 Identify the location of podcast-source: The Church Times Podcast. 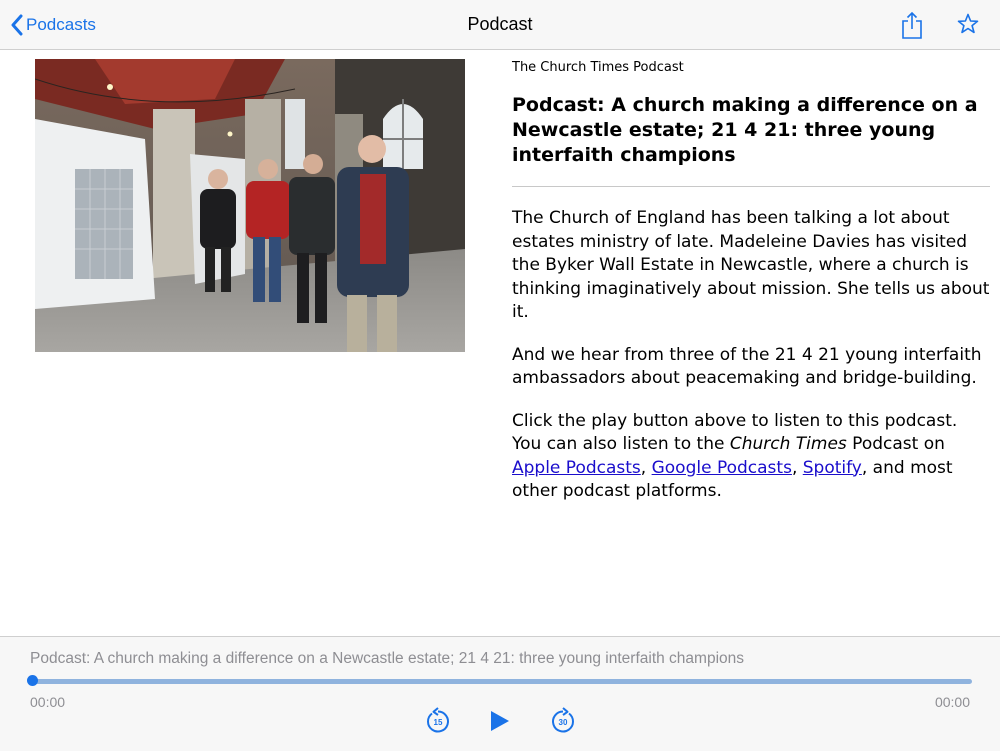
(598, 67).